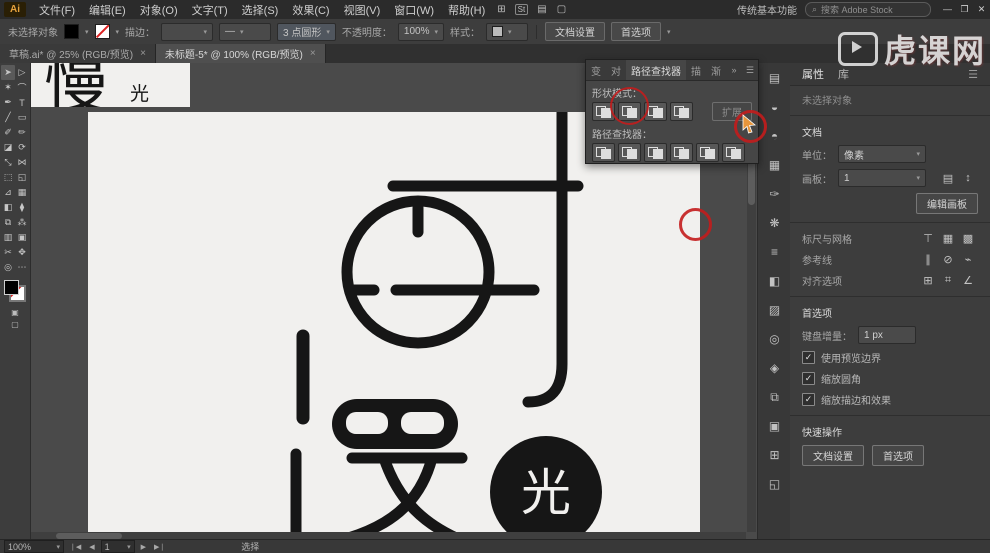 This screenshot has width=990, height=553. I want to click on artboard-select: 1 ▾, so click(882, 178).